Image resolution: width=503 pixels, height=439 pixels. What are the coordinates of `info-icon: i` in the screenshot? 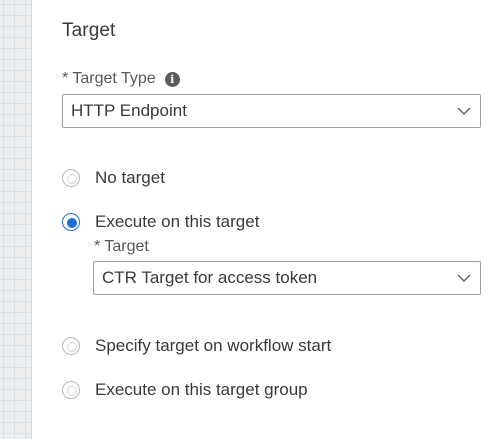 It's located at (172, 79).